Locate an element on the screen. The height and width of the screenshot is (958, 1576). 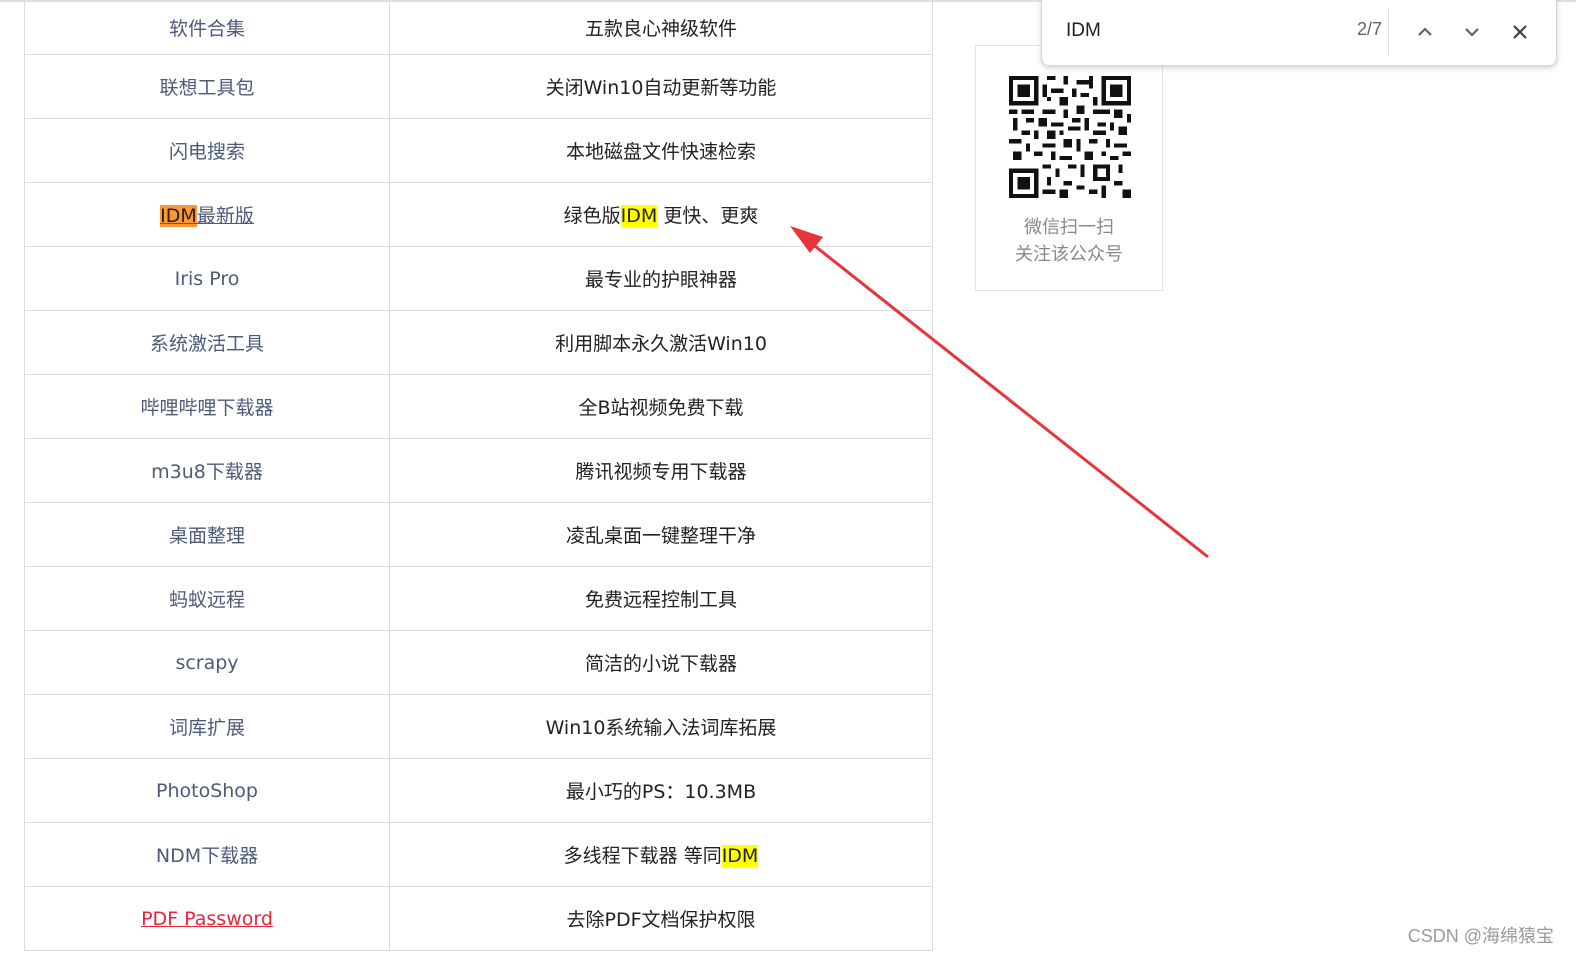
software-description: 关闭Win10自动更新等功能 is located at coordinates (661, 86).